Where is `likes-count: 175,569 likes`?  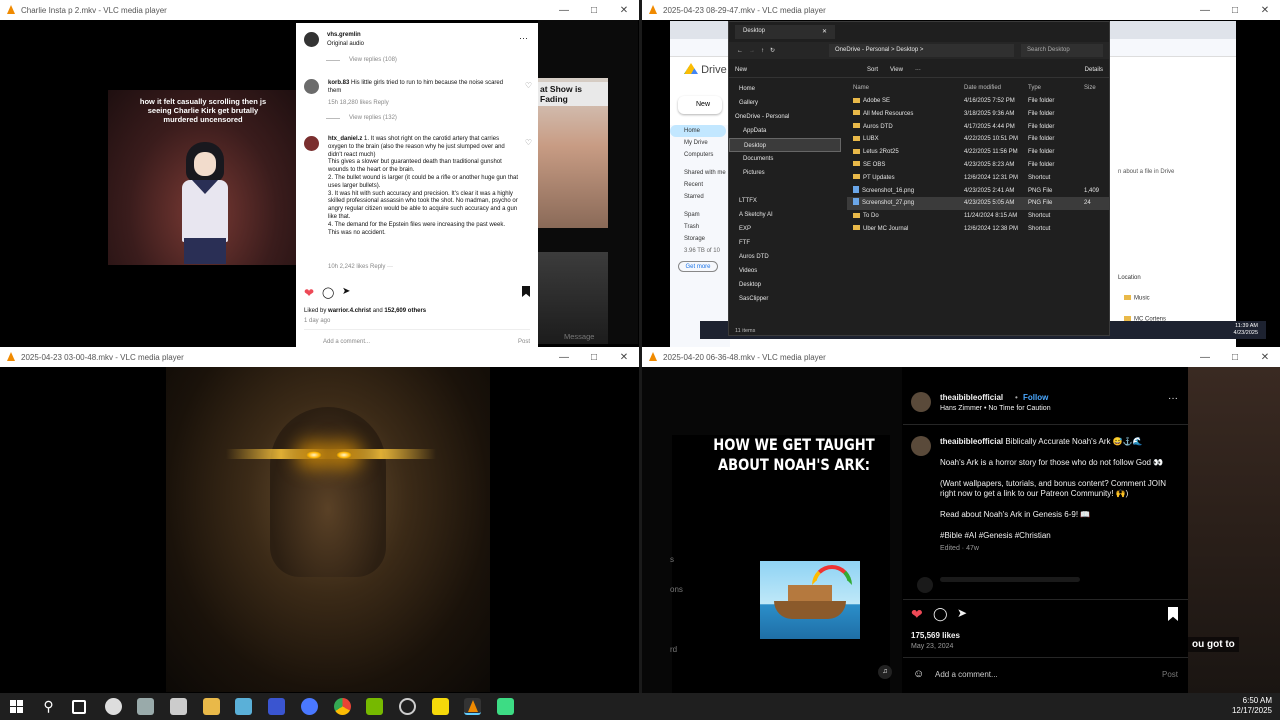 likes-count: 175,569 likes is located at coordinates (935, 635).